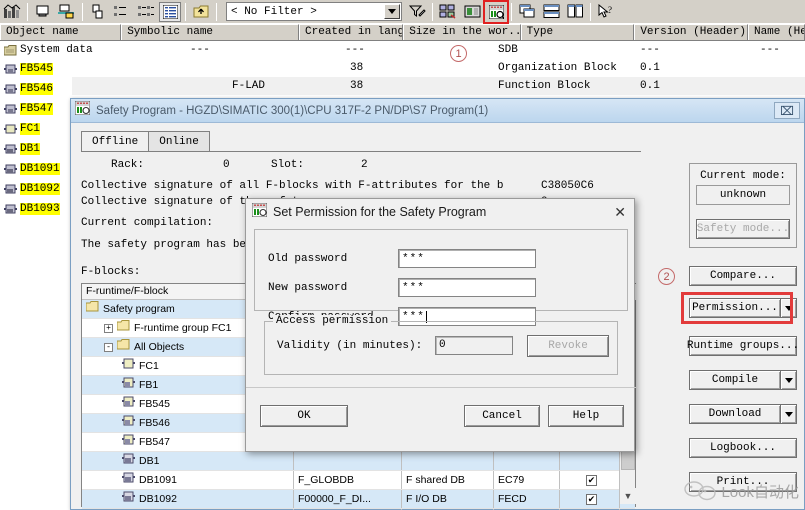 The height and width of the screenshot is (510, 805). What do you see at coordinates (361, 151) in the screenshot?
I see `tab-underline` at bounding box center [361, 151].